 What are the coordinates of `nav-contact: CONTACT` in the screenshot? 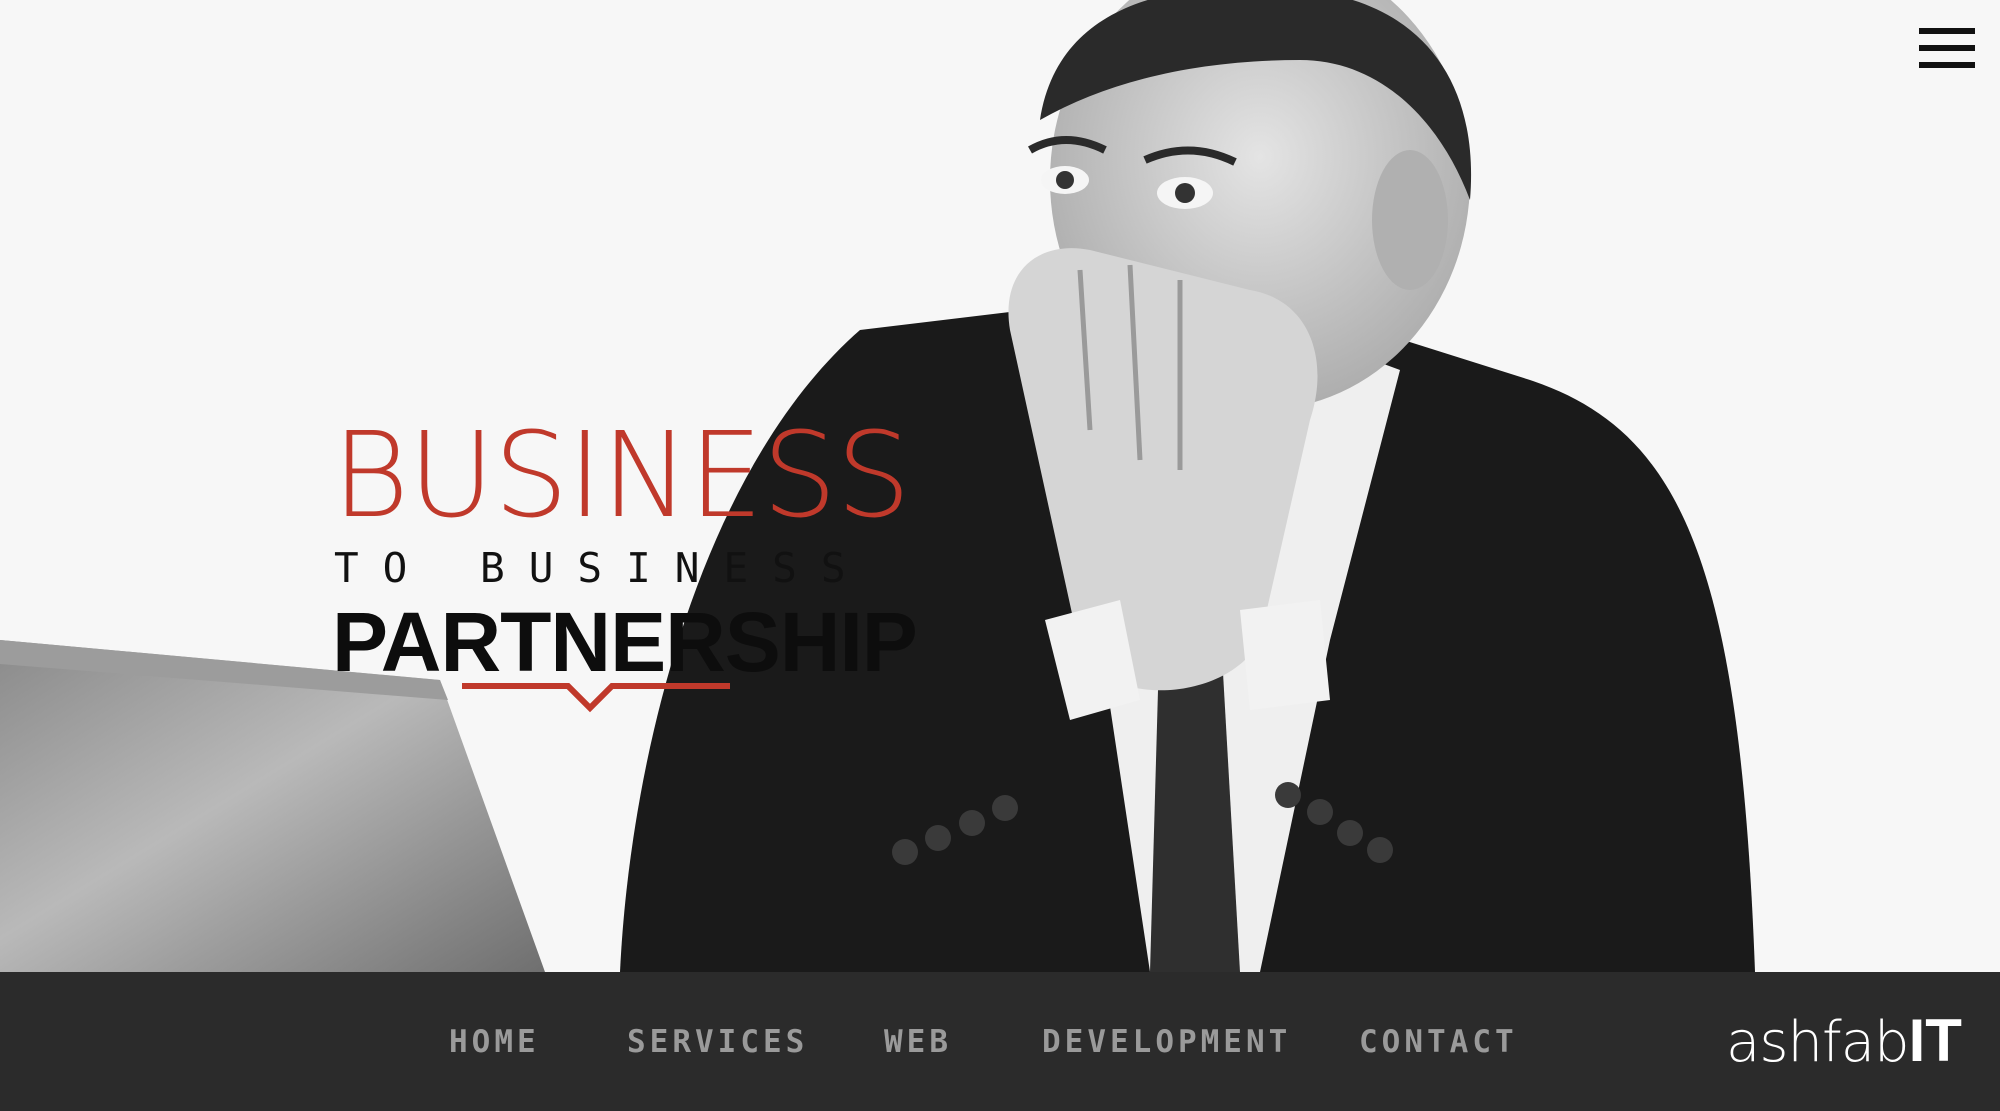 It's located at (1438, 1042).